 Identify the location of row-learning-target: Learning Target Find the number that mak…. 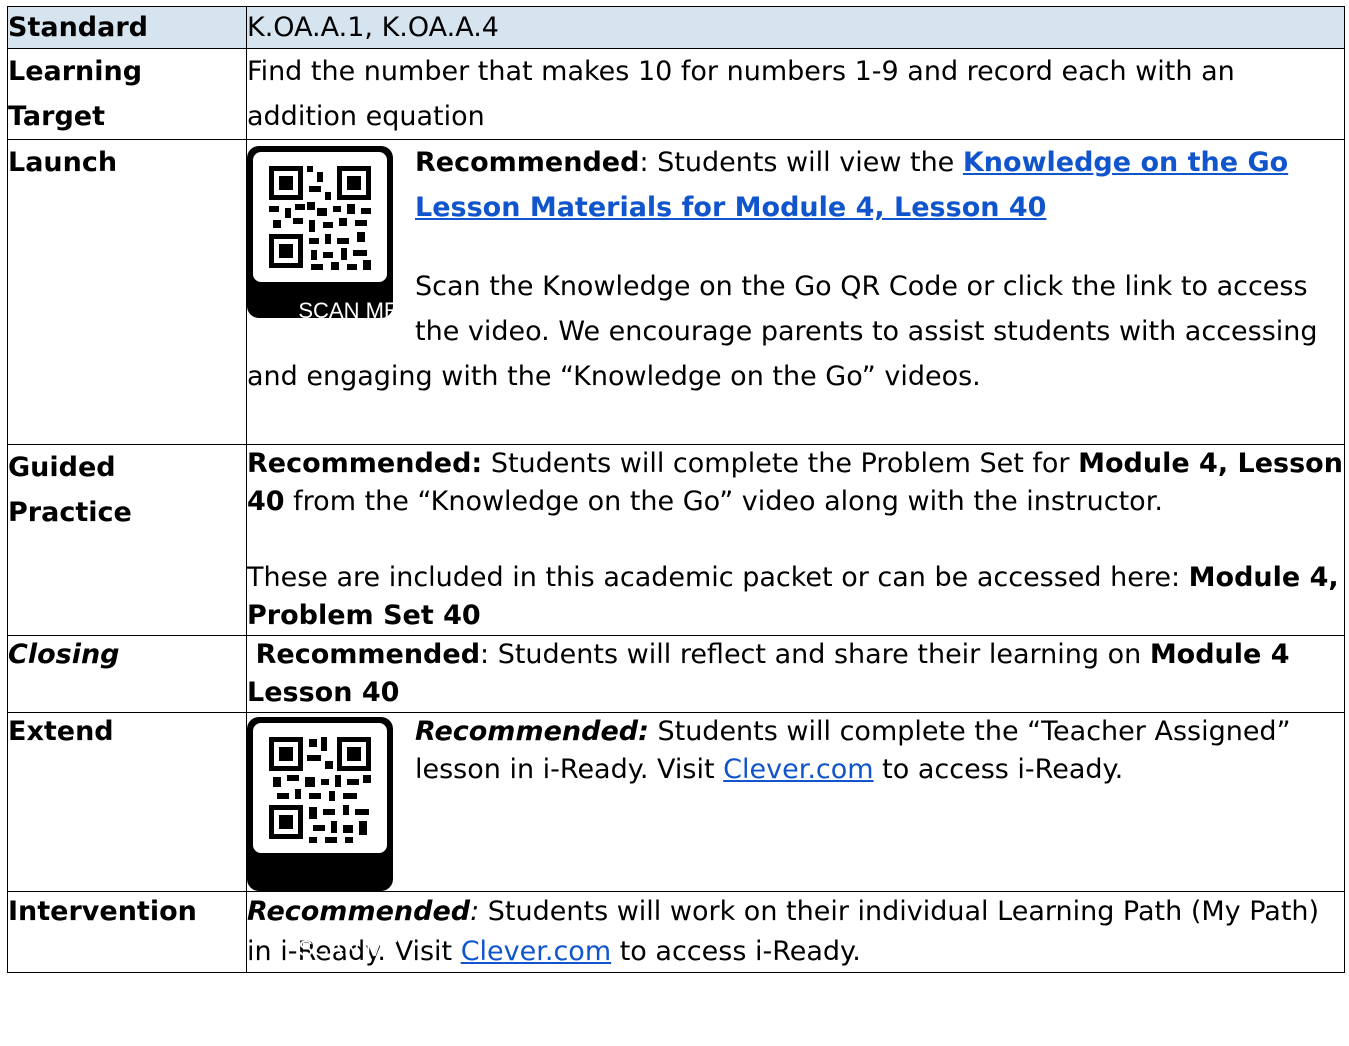
(676, 94).